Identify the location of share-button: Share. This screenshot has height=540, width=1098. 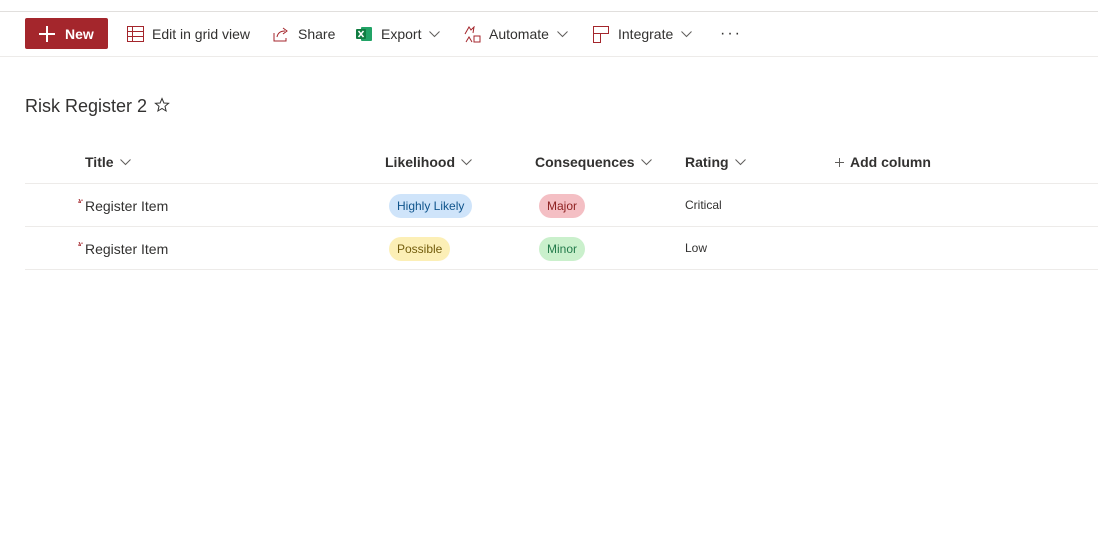
(304, 34).